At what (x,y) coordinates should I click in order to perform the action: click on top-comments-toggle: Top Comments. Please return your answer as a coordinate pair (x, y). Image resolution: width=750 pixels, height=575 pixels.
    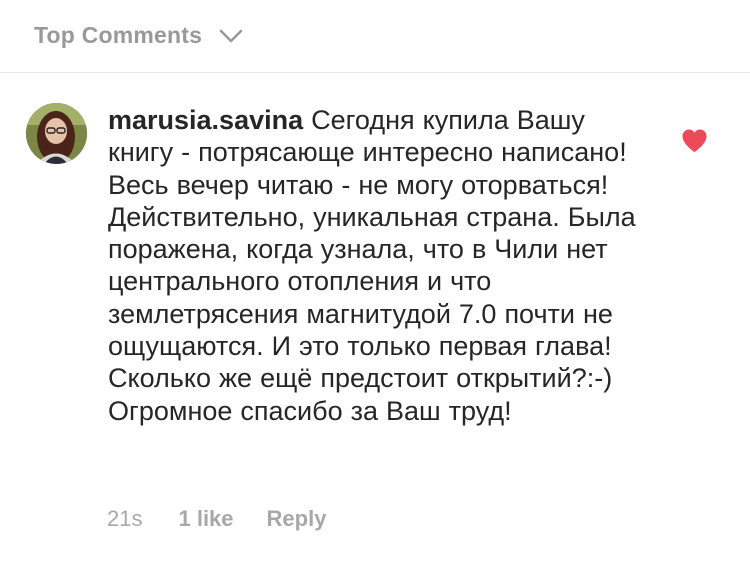
    Looking at the image, I should click on (139, 35).